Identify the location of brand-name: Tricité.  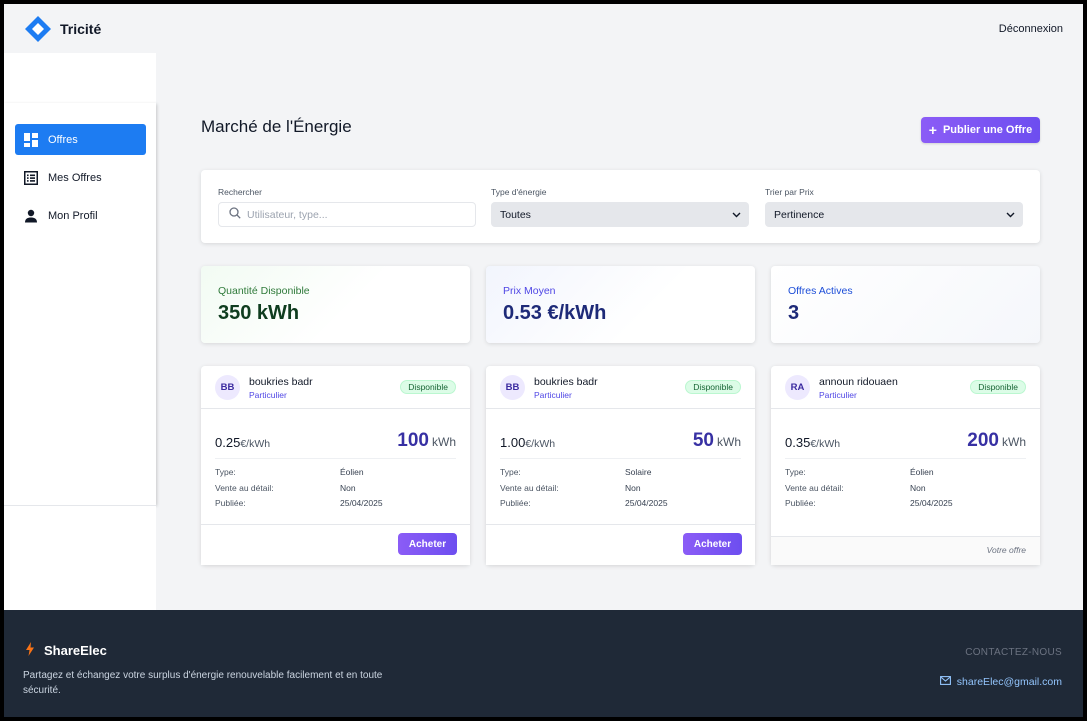
(81, 28).